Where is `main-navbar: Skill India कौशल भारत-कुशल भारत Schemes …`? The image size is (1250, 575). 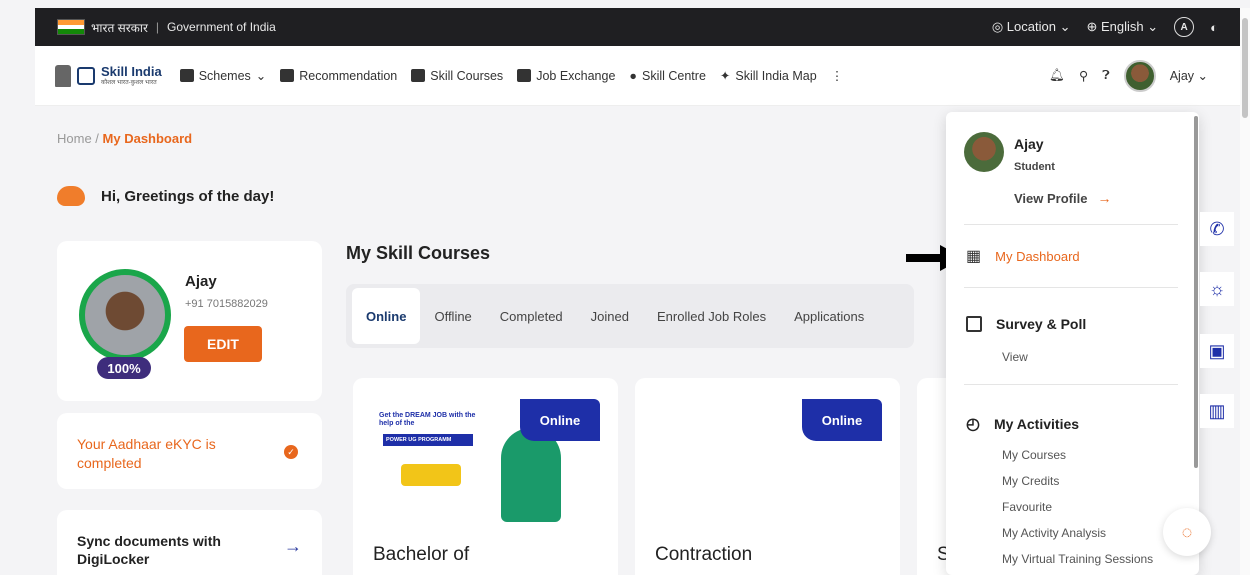 main-navbar: Skill India कौशल भारत-कुशल भारत Schemes … is located at coordinates (637, 76).